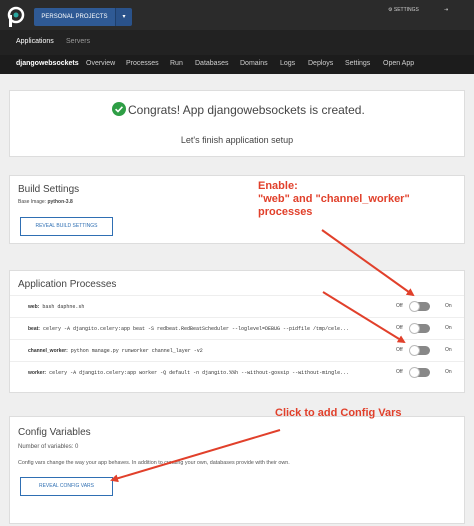 The image size is (474, 526). What do you see at coordinates (357, 63) in the screenshot?
I see `app-nav-settings: Settings` at bounding box center [357, 63].